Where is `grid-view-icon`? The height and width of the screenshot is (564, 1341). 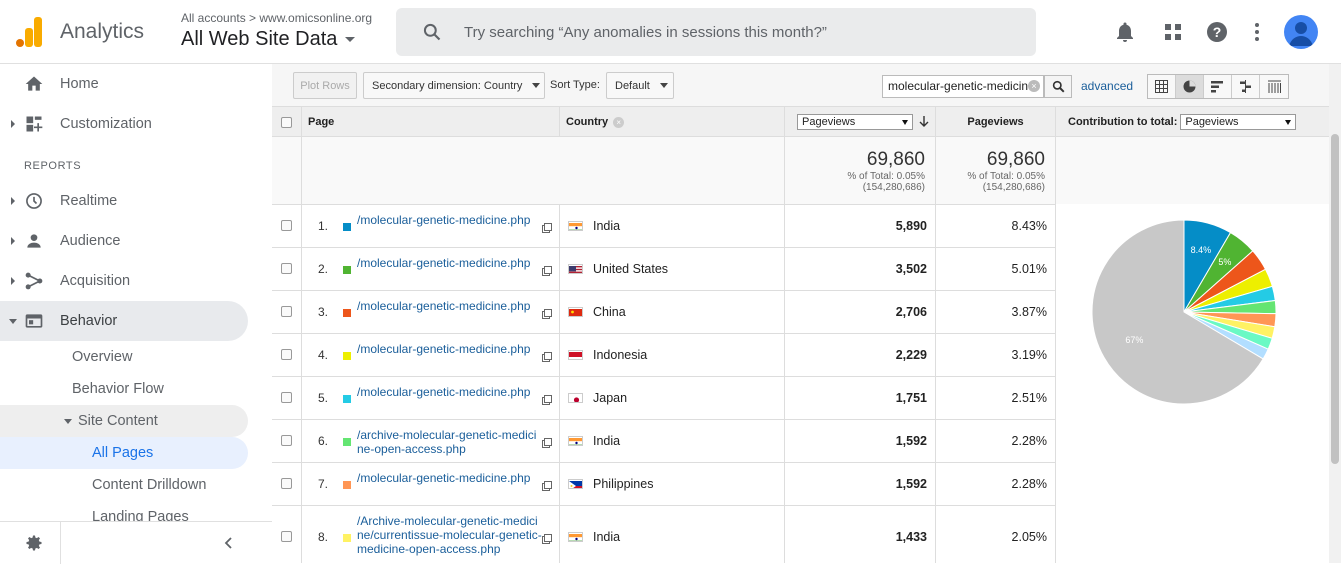 grid-view-icon is located at coordinates (1161, 86).